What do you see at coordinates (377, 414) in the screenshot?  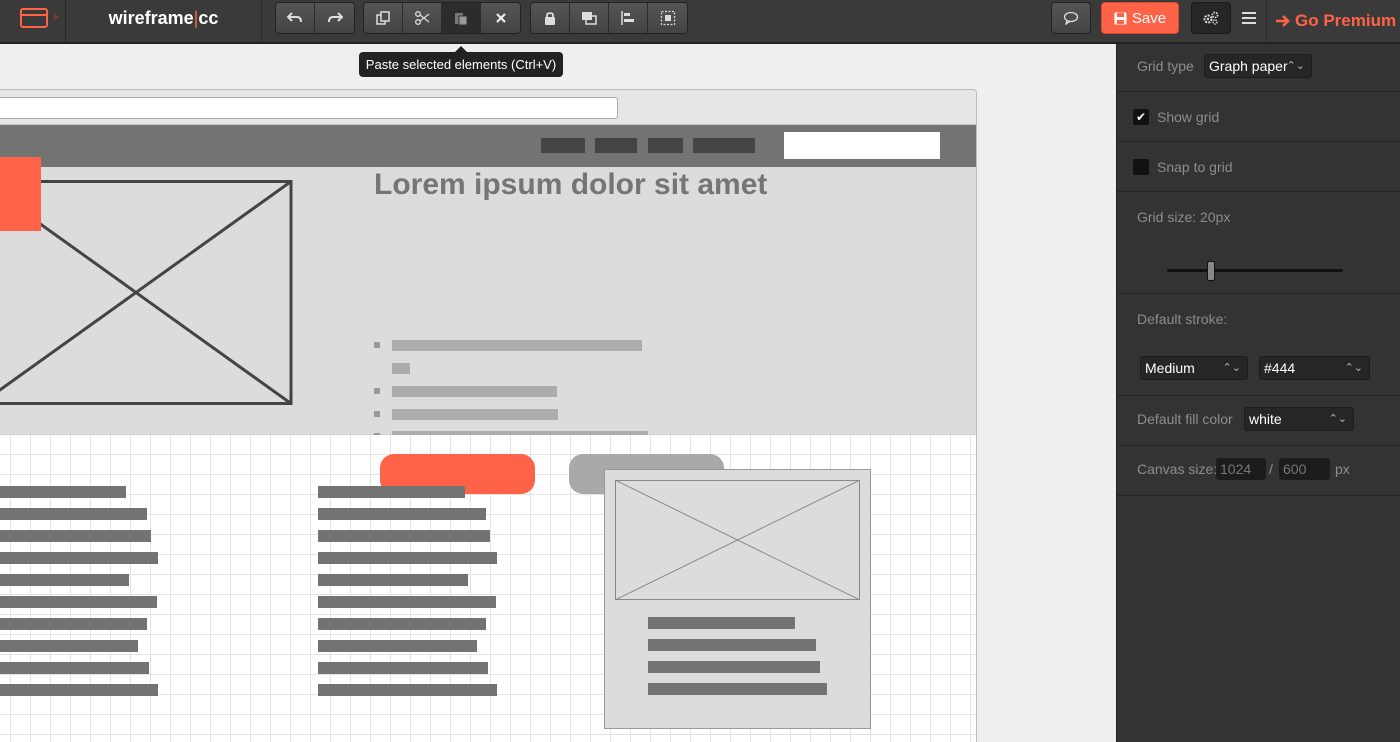 I see `list-bullet` at bounding box center [377, 414].